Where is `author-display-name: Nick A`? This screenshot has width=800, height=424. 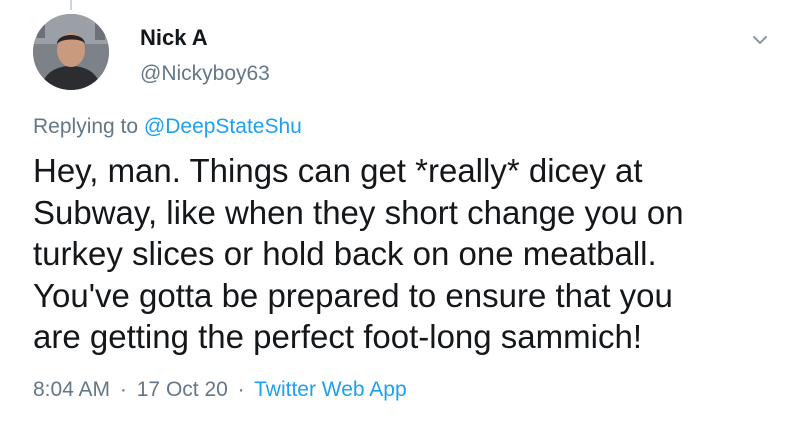
author-display-name: Nick A is located at coordinates (174, 38).